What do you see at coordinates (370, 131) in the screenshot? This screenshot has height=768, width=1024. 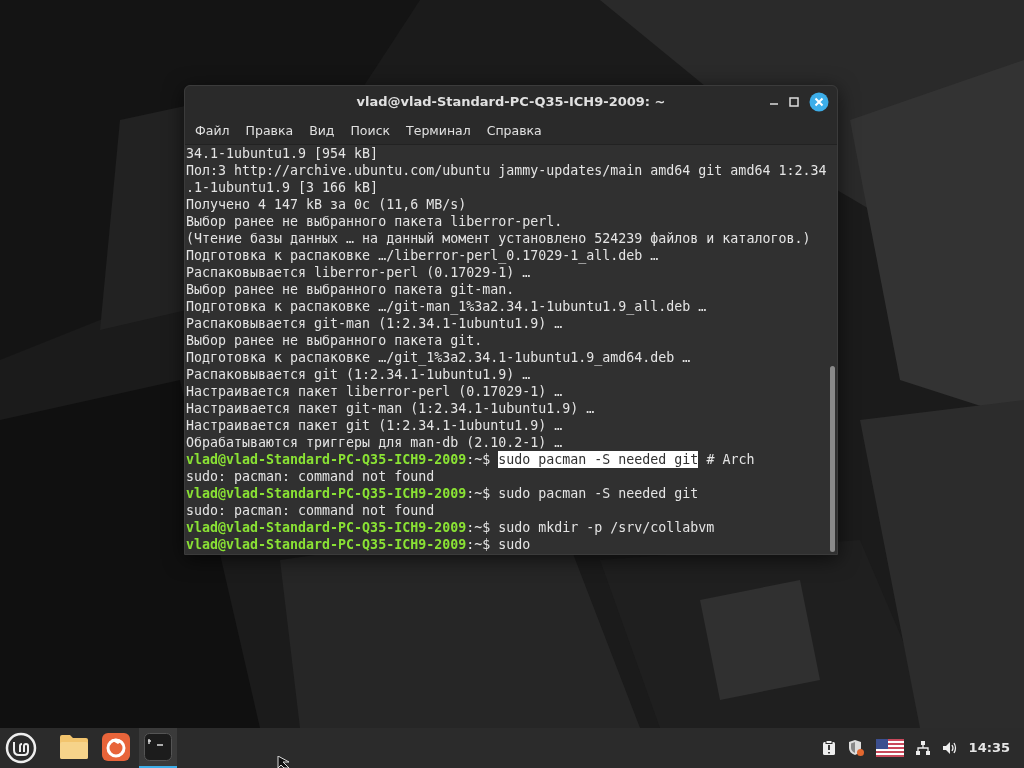 I see `menu-item: Поиск` at bounding box center [370, 131].